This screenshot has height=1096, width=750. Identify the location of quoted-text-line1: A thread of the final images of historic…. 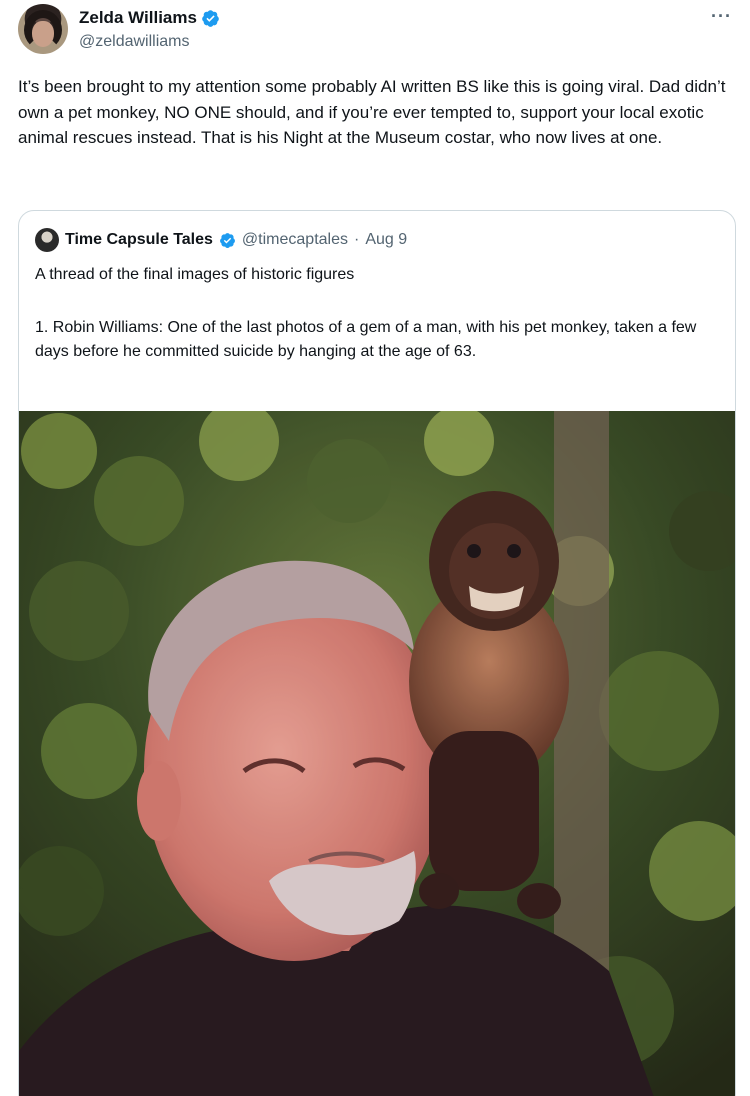
(195, 274).